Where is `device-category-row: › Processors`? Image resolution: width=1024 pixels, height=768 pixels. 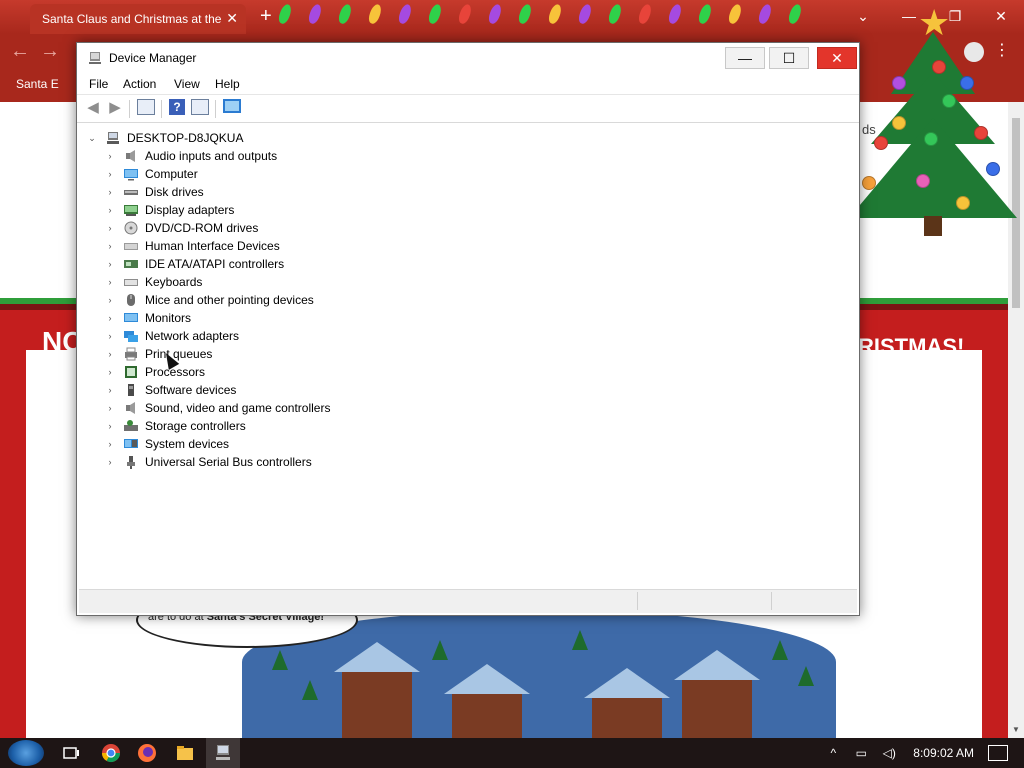 device-category-row: › Processors is located at coordinates (155, 372).